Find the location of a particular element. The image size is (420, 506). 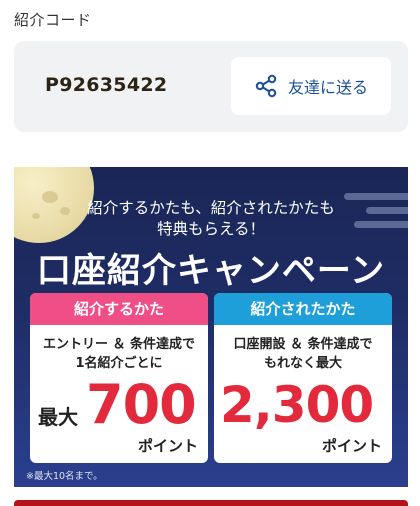

referral-code-value: P92635422 is located at coordinates (106, 85).